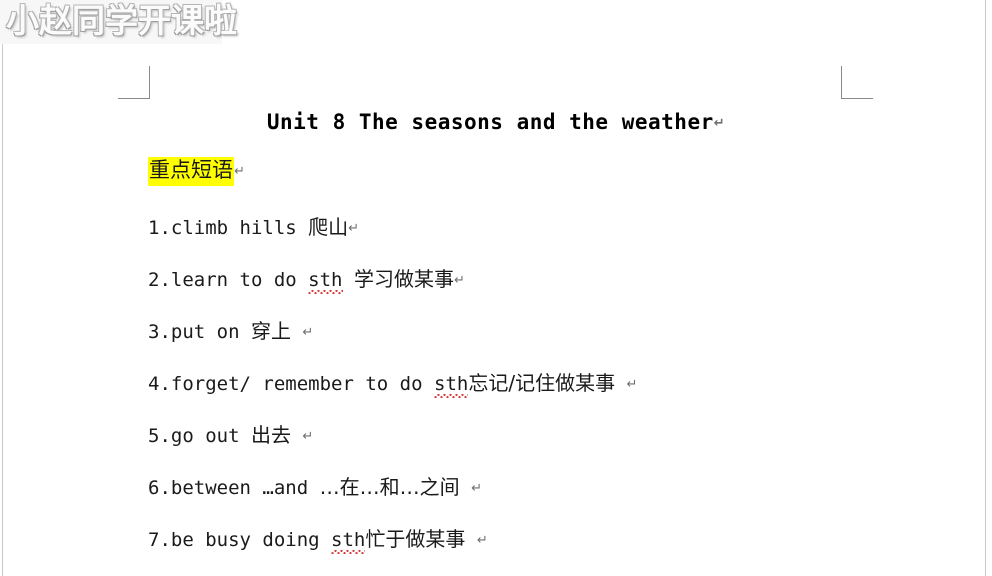  I want to click on watermark-band: 小赵同学开课啦, so click(118, 22).